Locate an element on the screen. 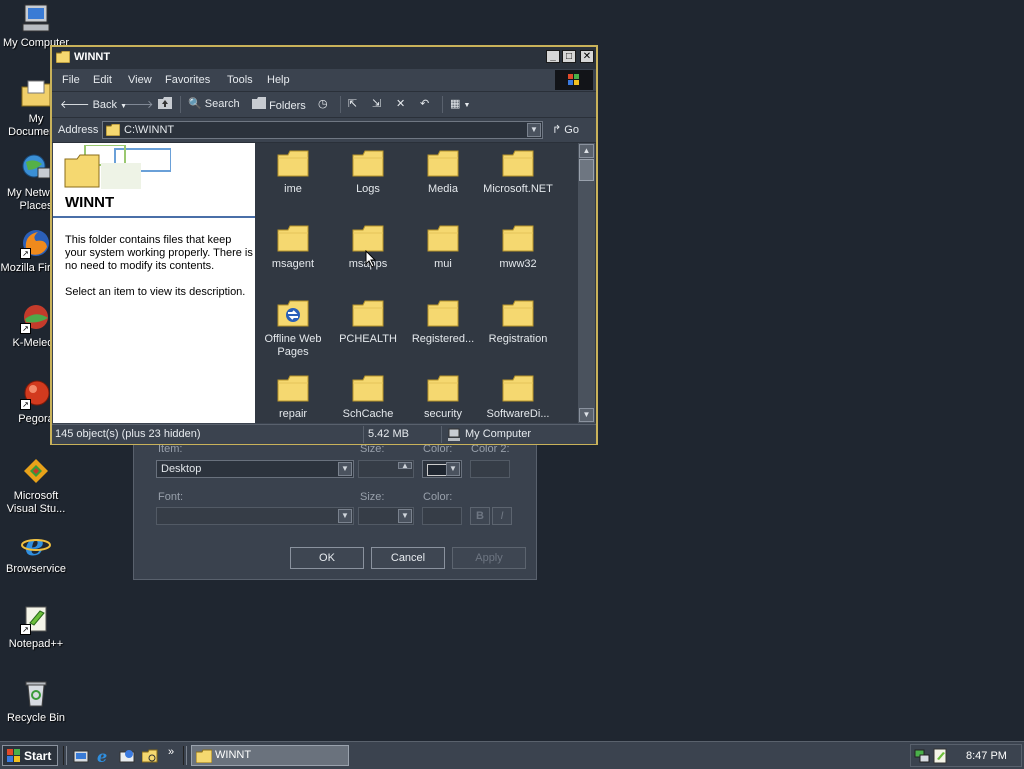 The image size is (1024, 769). maximize-icon: □ is located at coordinates (569, 56).